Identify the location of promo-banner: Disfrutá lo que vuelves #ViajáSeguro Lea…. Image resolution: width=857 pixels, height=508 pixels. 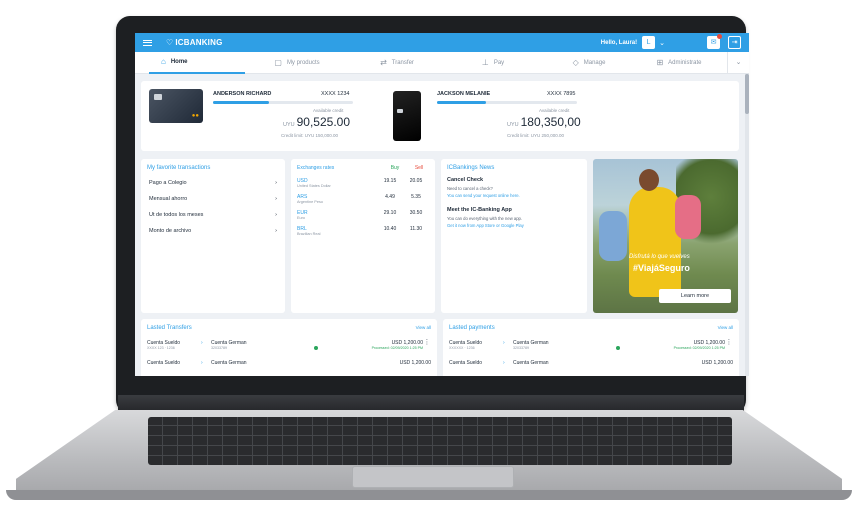
(665, 236).